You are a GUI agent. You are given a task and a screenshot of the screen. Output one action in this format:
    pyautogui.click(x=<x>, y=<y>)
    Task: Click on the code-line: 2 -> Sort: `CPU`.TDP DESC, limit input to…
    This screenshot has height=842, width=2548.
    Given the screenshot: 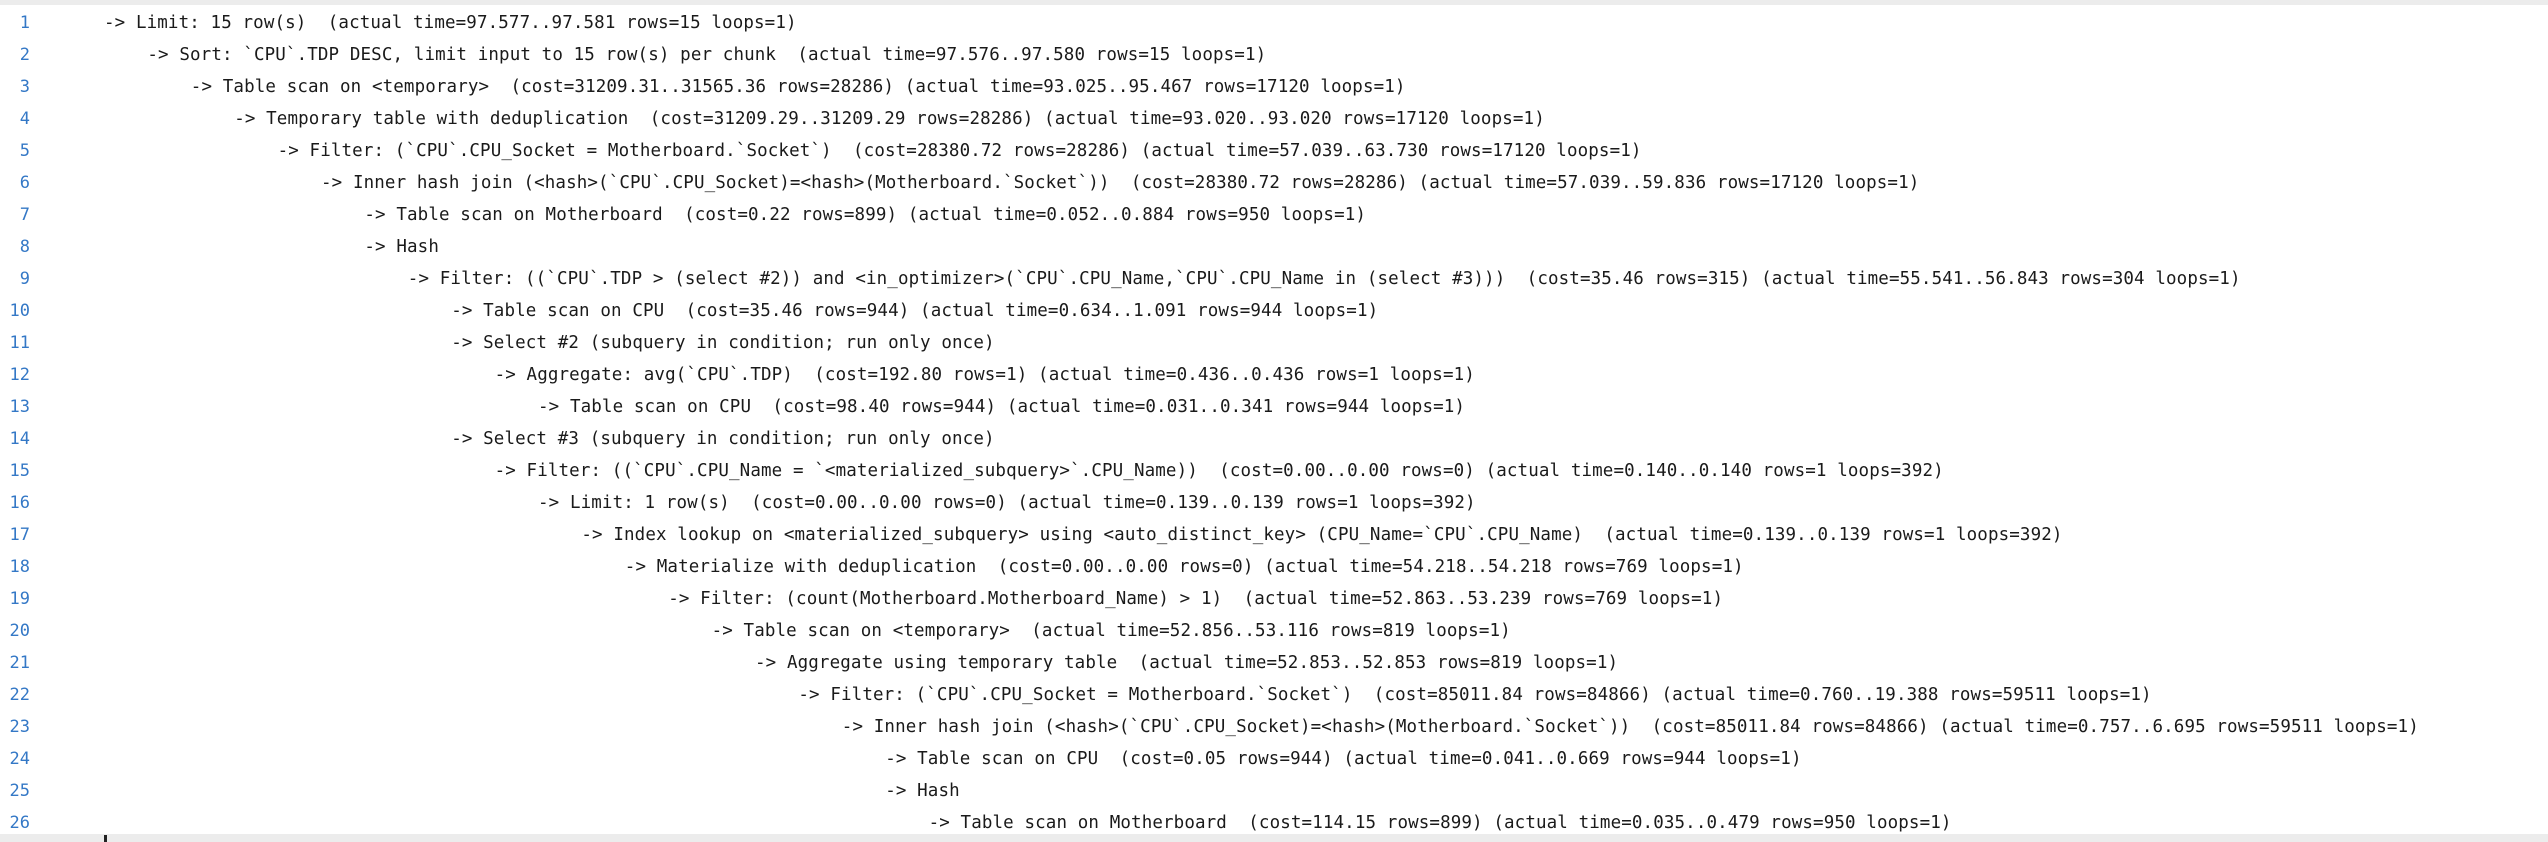 What is the action you would take?
    pyautogui.click(x=1274, y=55)
    